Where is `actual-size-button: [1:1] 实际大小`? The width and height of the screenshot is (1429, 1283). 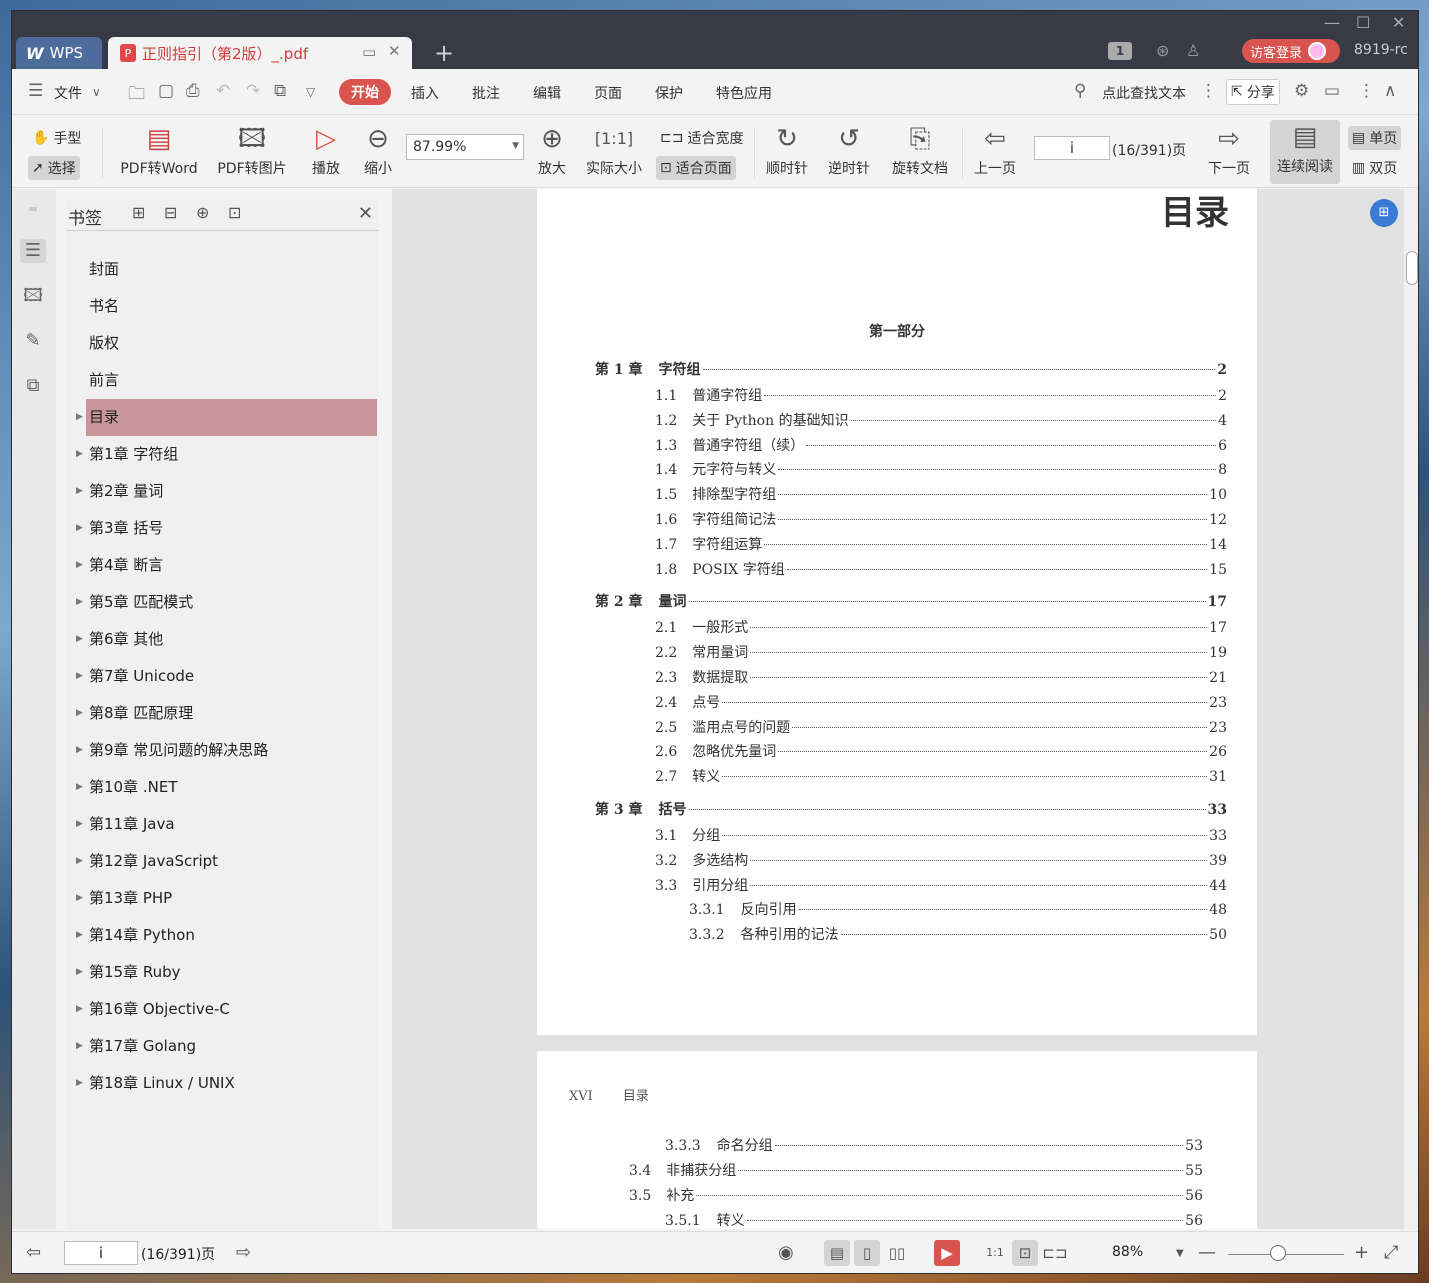 actual-size-button: [1:1] 实际大小 is located at coordinates (614, 150).